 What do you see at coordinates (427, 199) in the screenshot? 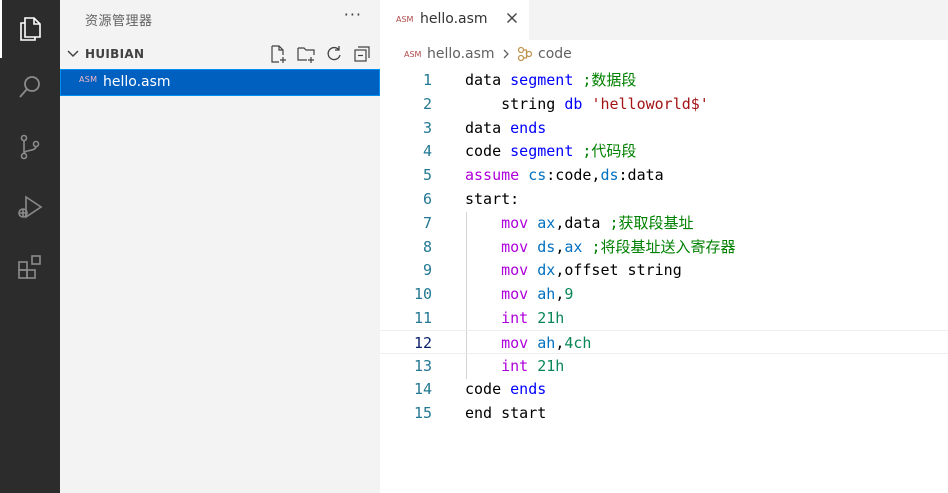
I see `line-number: 6` at bounding box center [427, 199].